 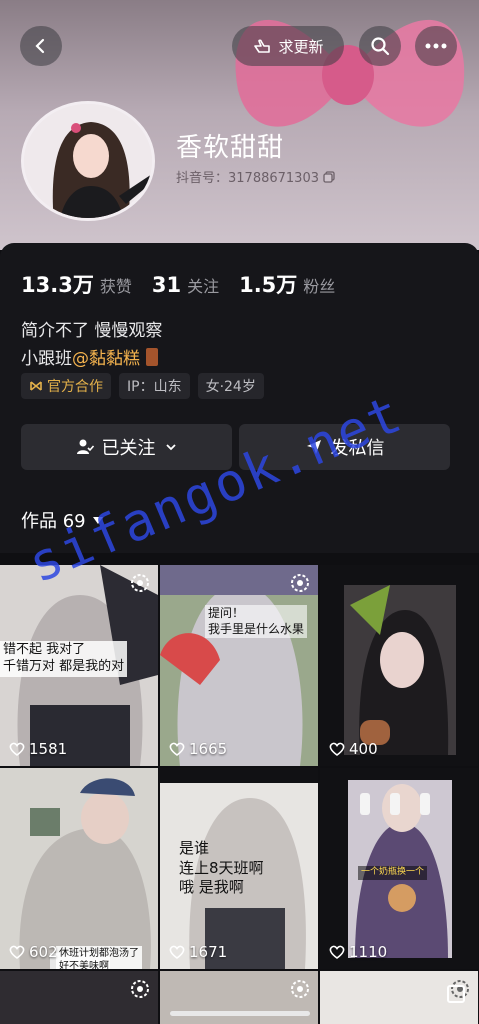 I want to click on more-button, so click(x=436, y=46).